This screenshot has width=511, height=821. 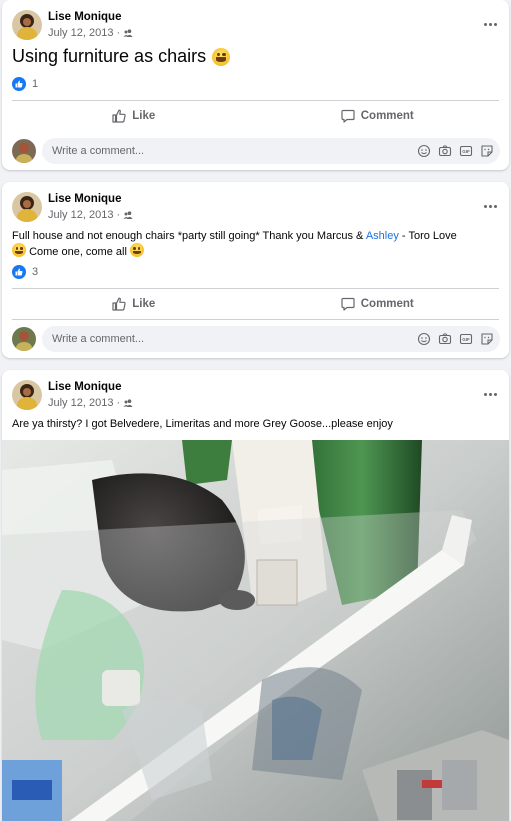 I want to click on post-text-part2: - Toro Love, so click(x=427, y=236).